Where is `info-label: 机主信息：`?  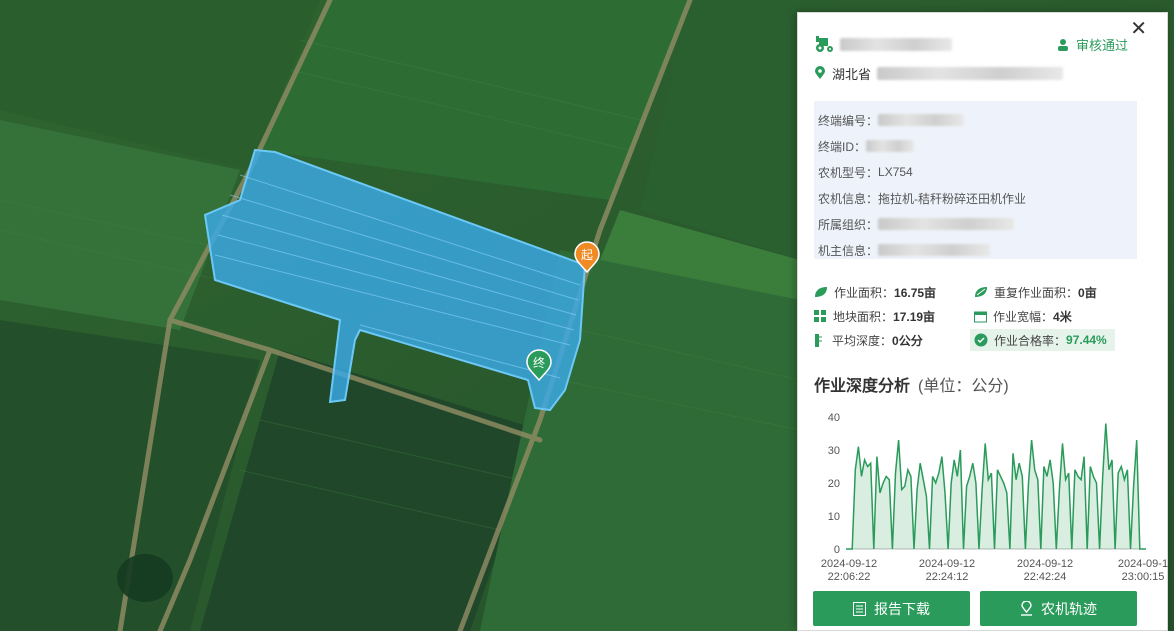
info-label: 机主信息： is located at coordinates (848, 250).